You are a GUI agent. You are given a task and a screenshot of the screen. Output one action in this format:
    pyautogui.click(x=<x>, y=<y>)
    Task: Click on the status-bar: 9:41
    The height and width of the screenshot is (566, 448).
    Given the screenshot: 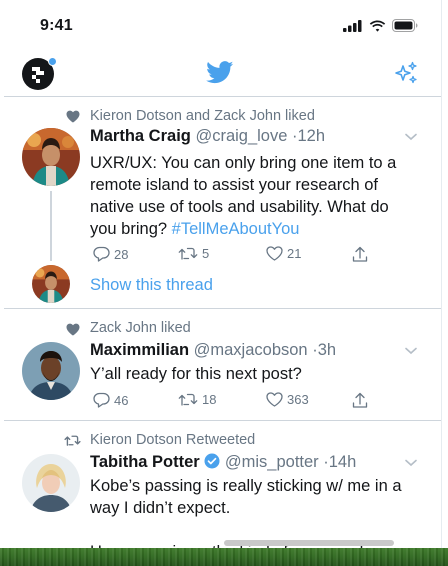 What is the action you would take?
    pyautogui.click(x=222, y=26)
    